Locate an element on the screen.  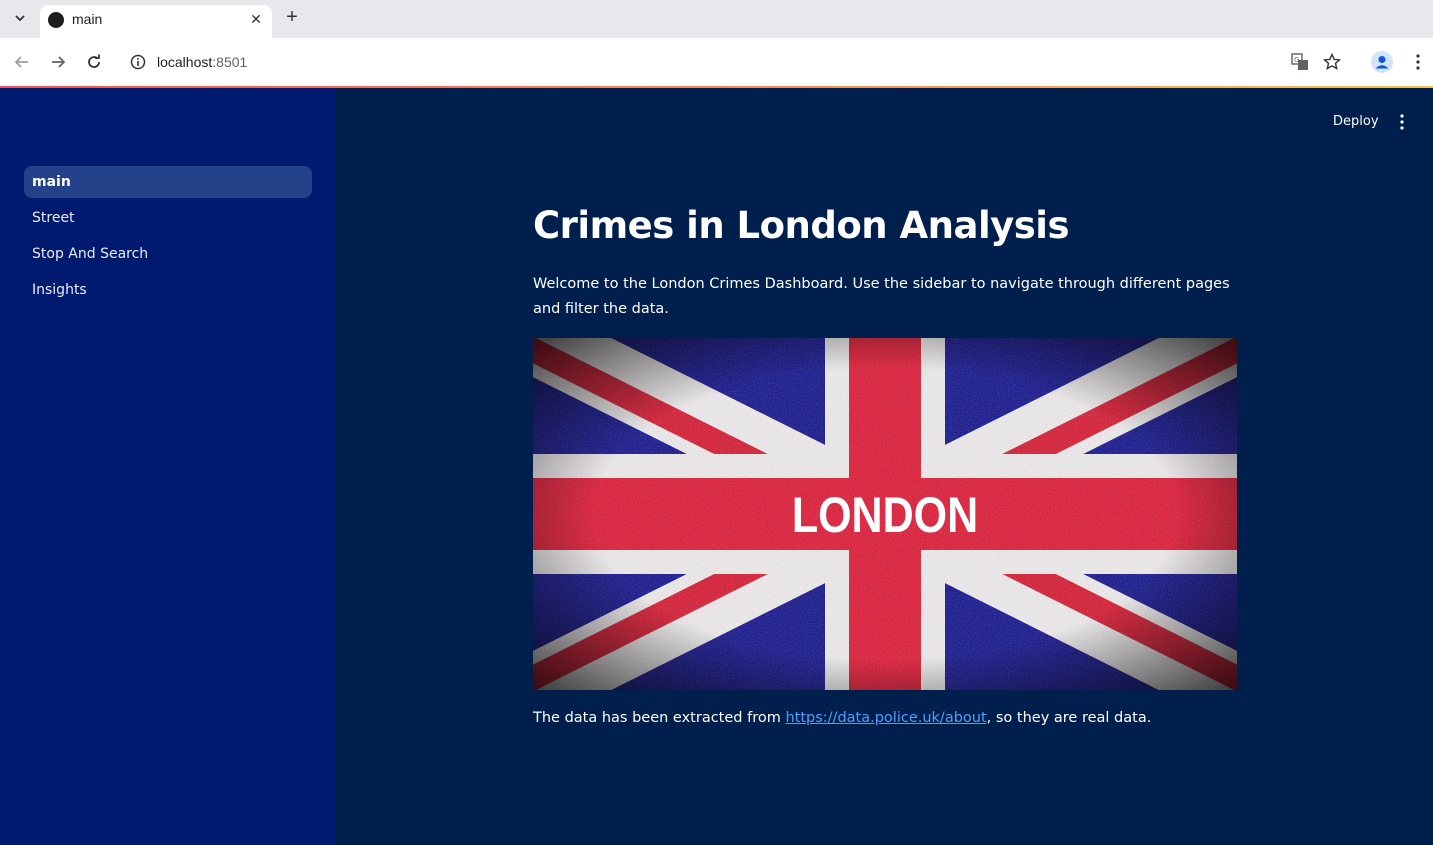
sidebar-item-insights: Insights is located at coordinates (168, 290).